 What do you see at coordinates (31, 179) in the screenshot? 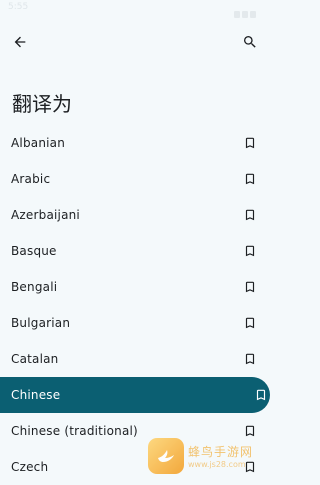
I see `language-label: Arabic` at bounding box center [31, 179].